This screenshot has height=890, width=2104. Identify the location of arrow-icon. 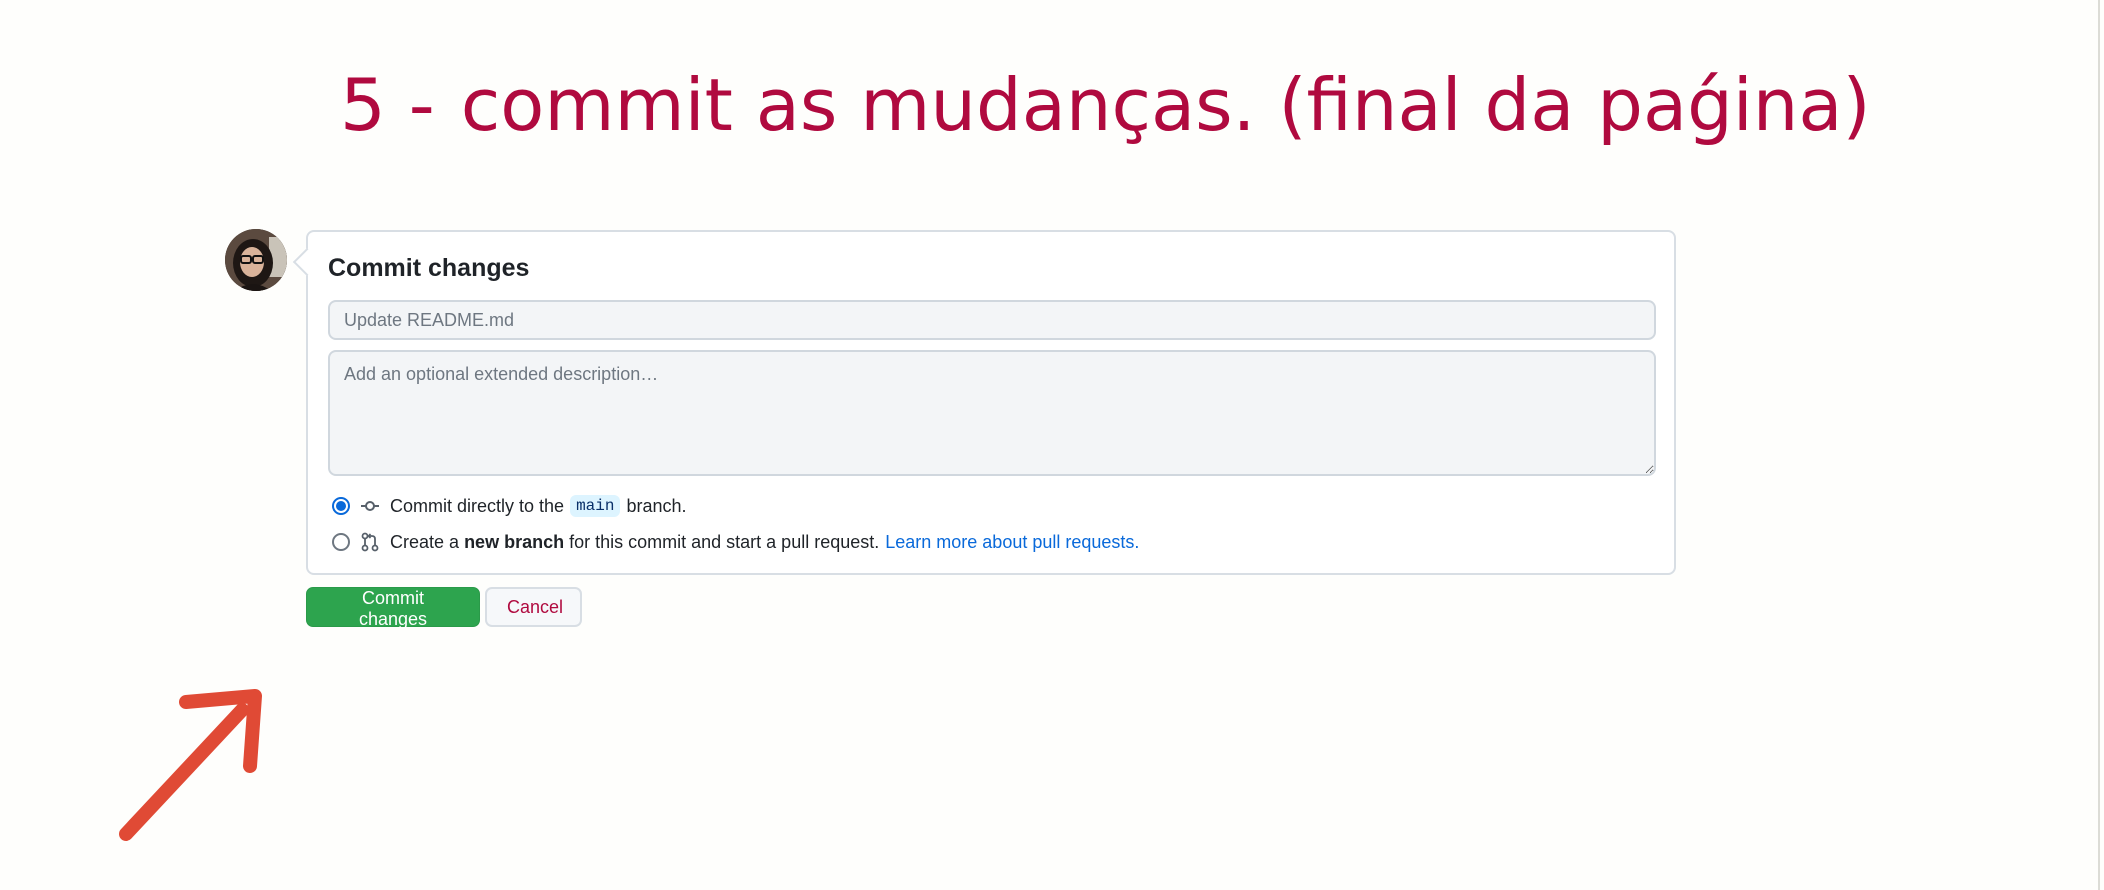
(190, 765).